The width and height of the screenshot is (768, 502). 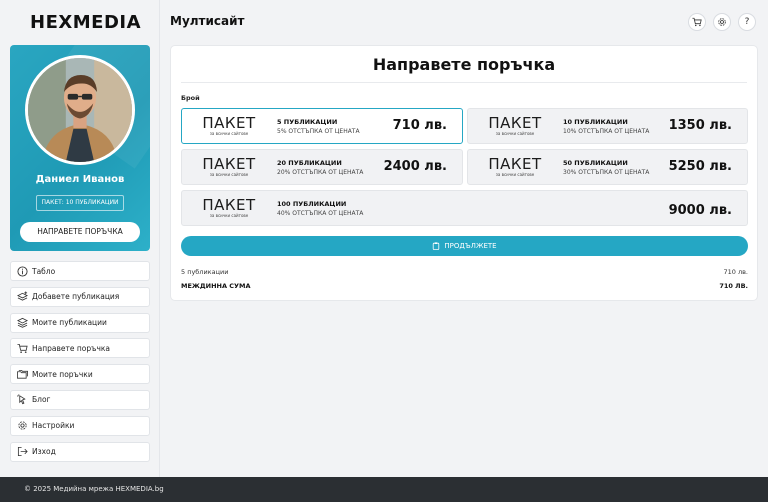 I want to click on subtotal-line: МЕЖДИННА СУМА 710 ЛВ., so click(x=464, y=286).